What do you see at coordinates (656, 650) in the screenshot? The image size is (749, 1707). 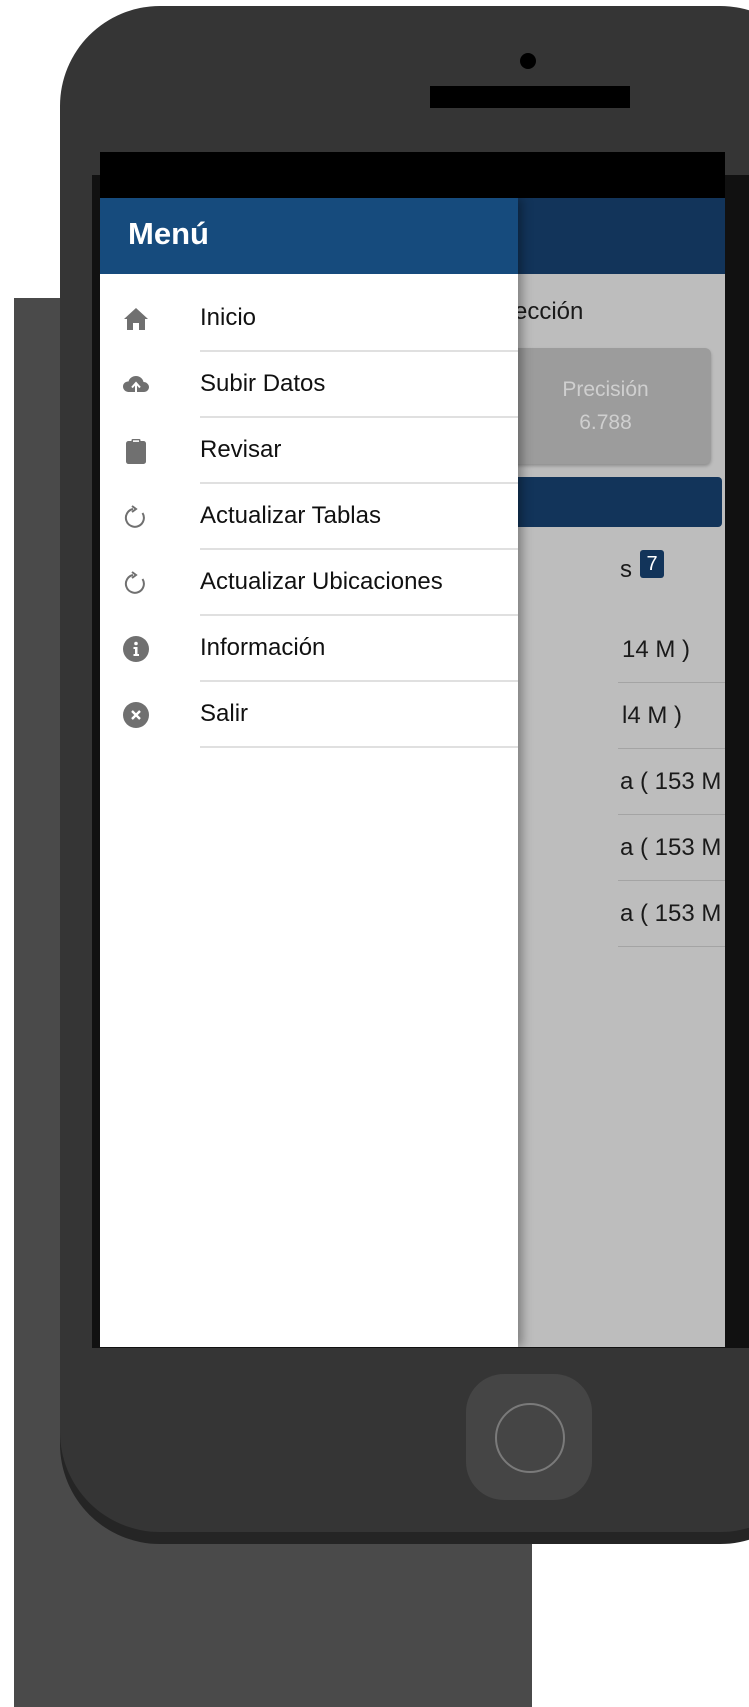 I see `list-row-text: 14 M )` at bounding box center [656, 650].